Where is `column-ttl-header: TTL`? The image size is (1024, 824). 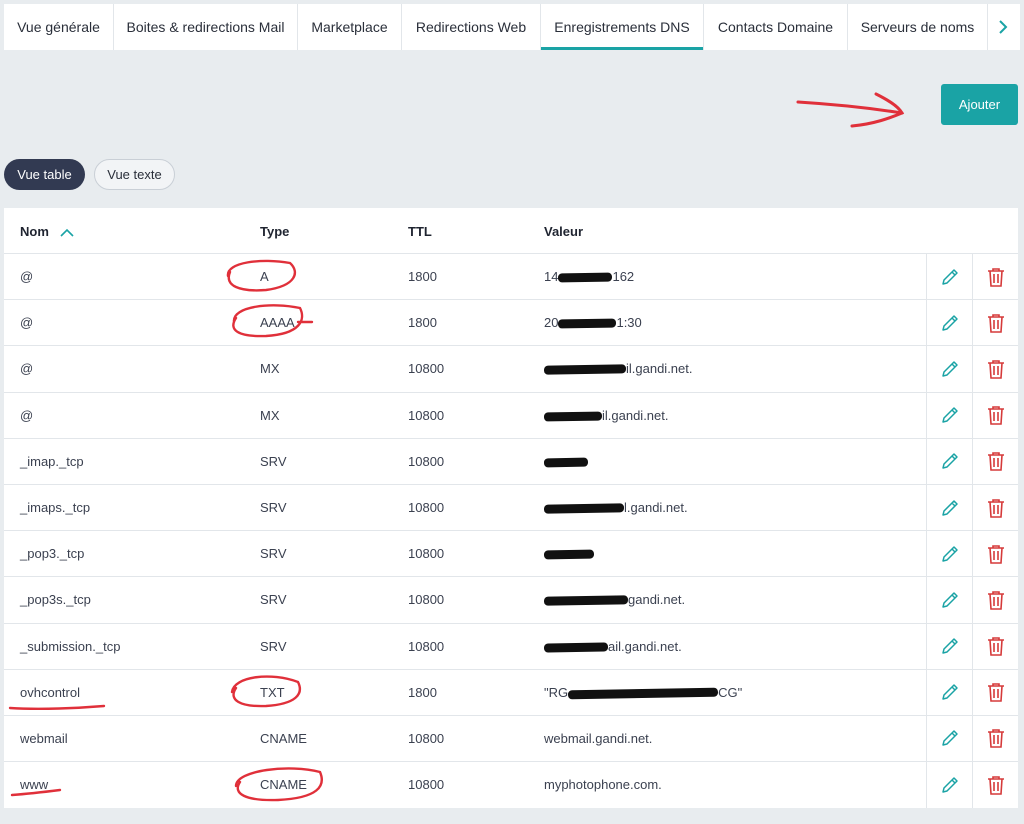 column-ttl-header: TTL is located at coordinates (420, 231).